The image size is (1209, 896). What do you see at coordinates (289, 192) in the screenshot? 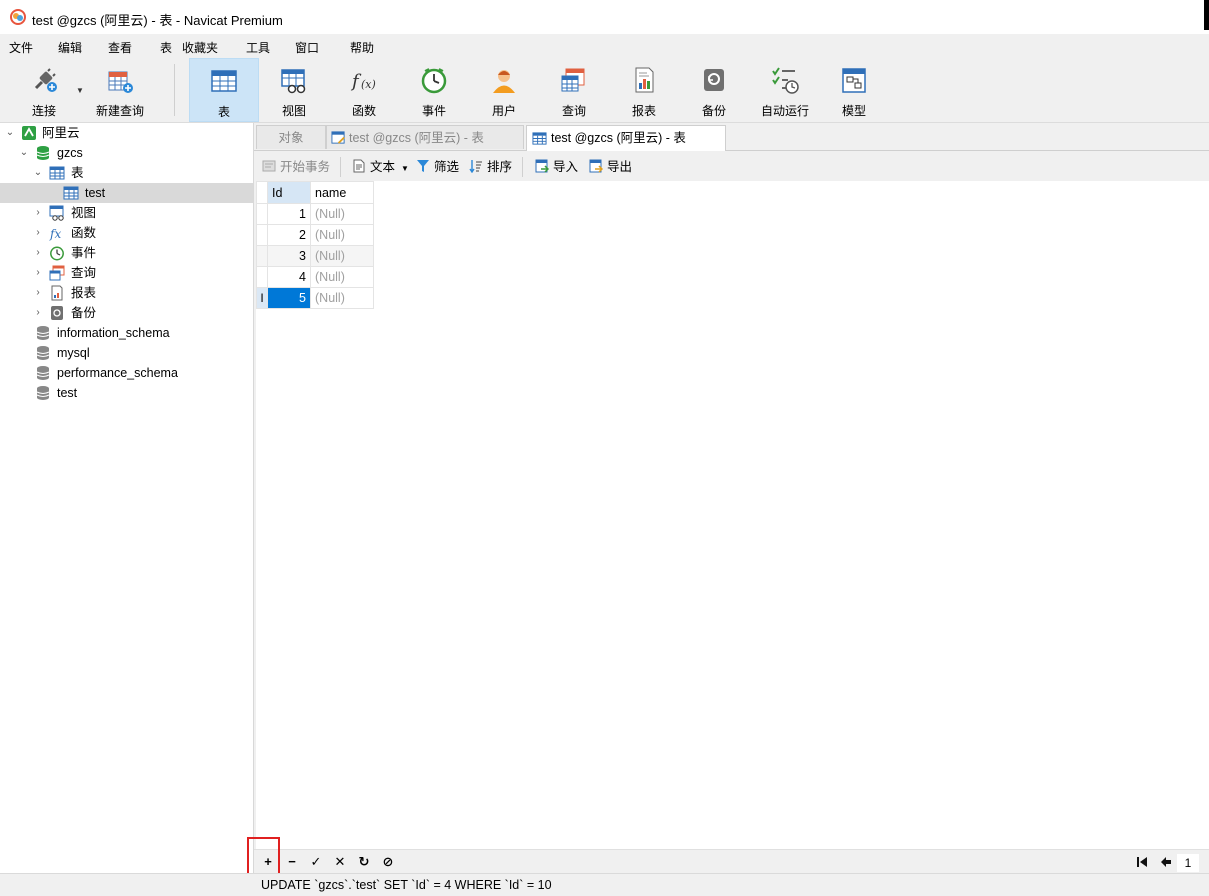
I see `column-header-id: Id` at bounding box center [289, 192].